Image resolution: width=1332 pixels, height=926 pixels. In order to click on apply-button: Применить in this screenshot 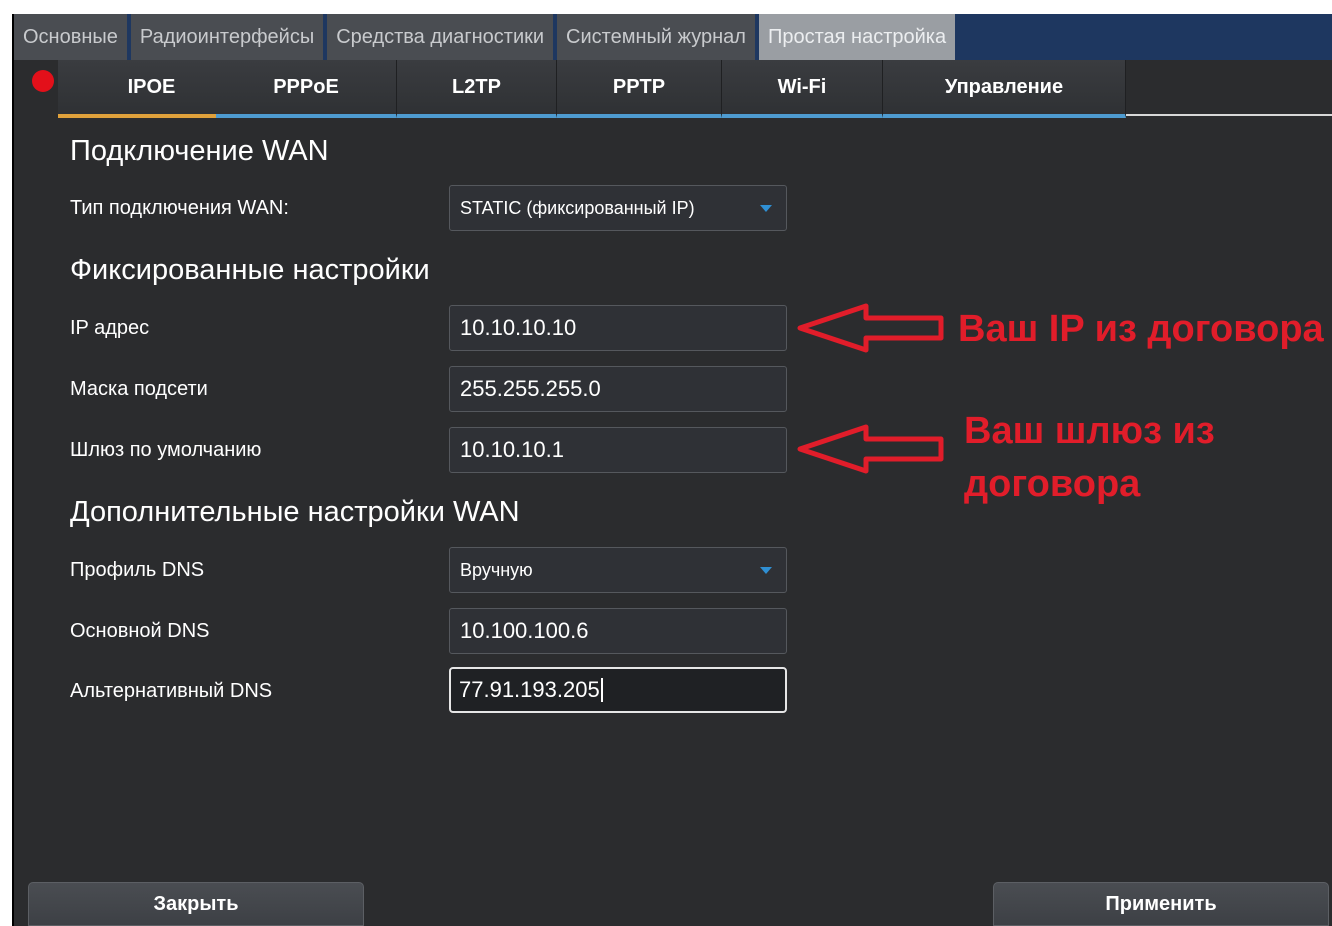, I will do `click(1161, 904)`.